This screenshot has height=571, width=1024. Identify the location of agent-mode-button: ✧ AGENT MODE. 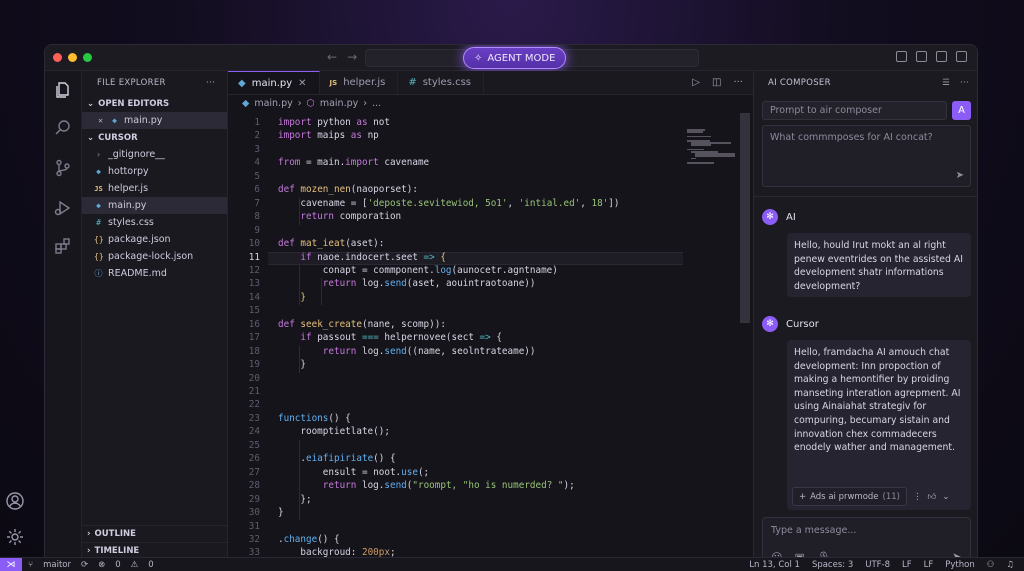
(515, 58).